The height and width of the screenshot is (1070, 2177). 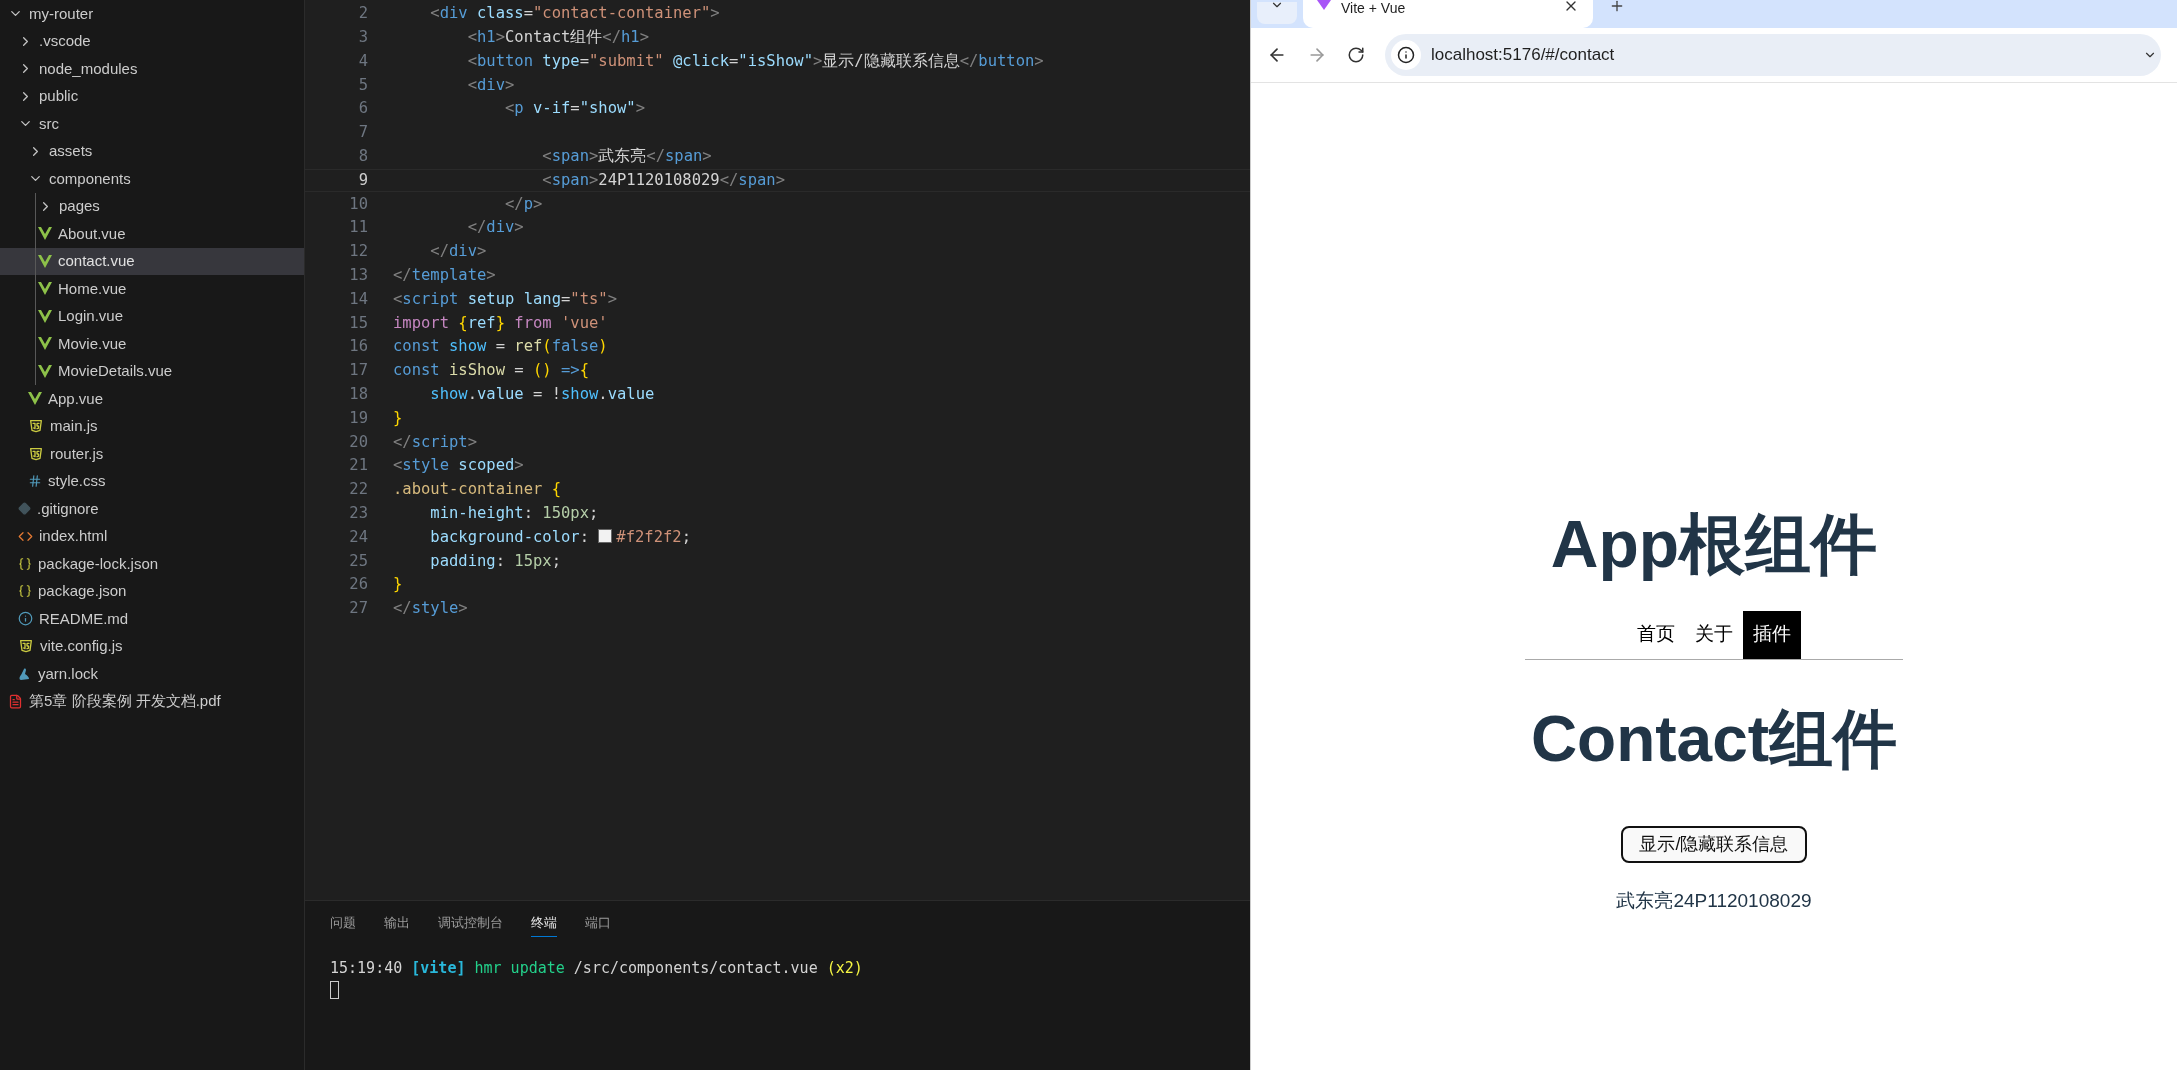 What do you see at coordinates (152, 69) in the screenshot?
I see `folder-item: node_modules` at bounding box center [152, 69].